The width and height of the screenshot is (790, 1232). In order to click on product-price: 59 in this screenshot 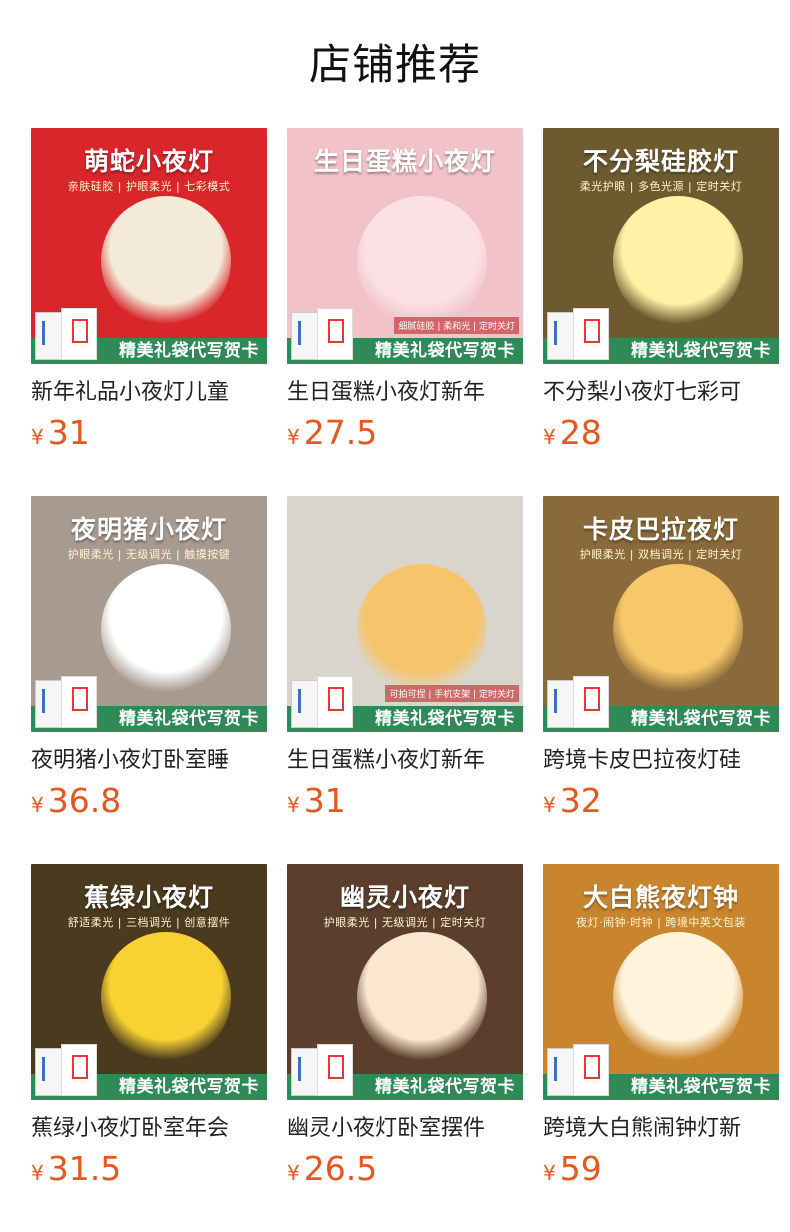, I will do `click(580, 1168)`.